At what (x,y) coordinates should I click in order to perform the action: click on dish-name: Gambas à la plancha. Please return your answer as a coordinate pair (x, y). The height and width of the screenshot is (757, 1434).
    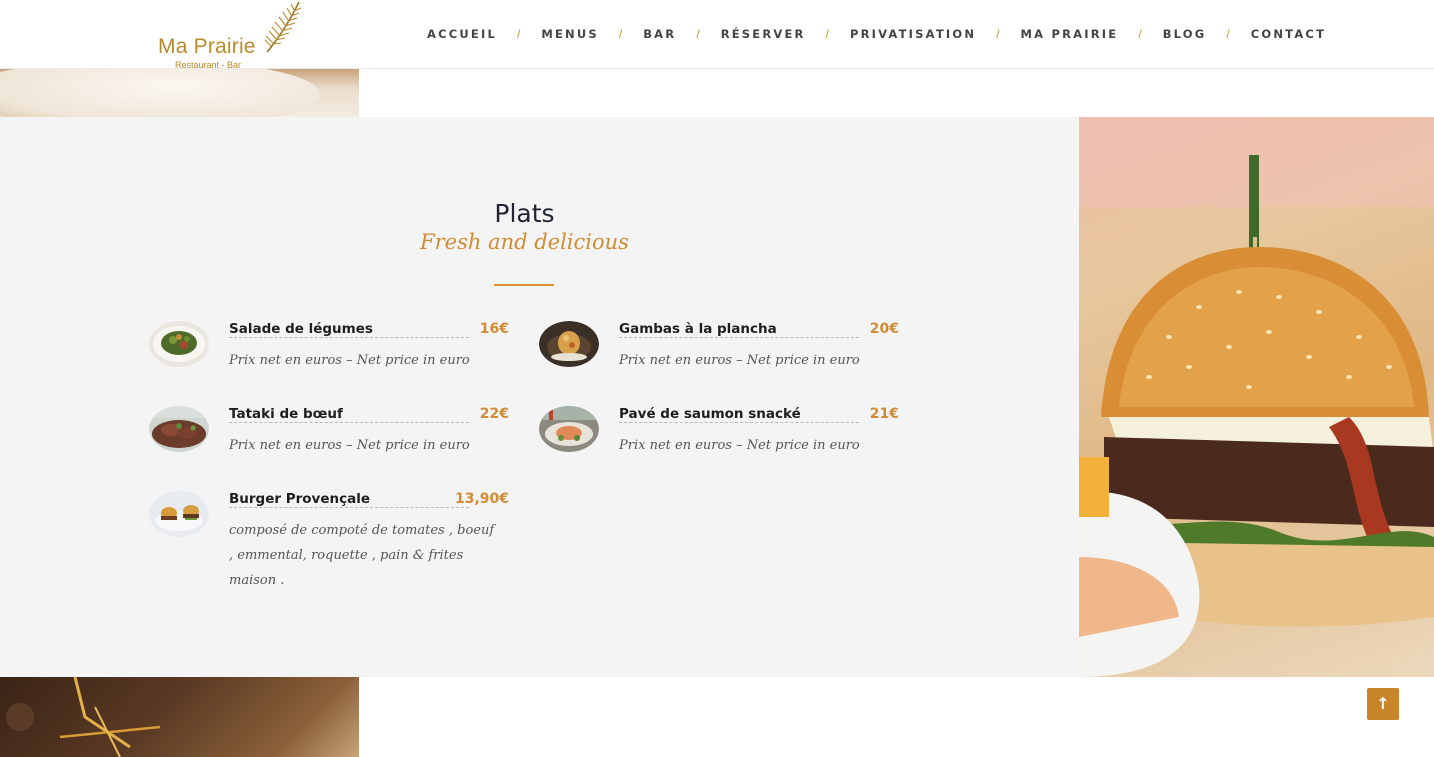
    Looking at the image, I should click on (700, 329).